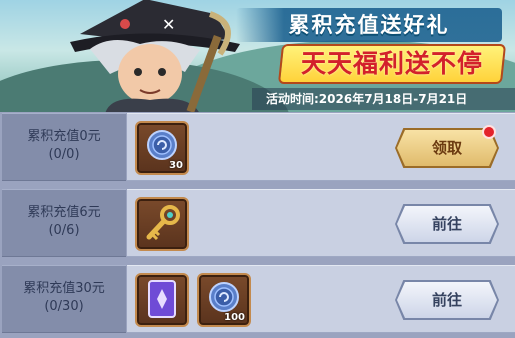  What do you see at coordinates (64, 288) in the screenshot?
I see `row-threshold-label: 累积充值30元` at bounding box center [64, 288].